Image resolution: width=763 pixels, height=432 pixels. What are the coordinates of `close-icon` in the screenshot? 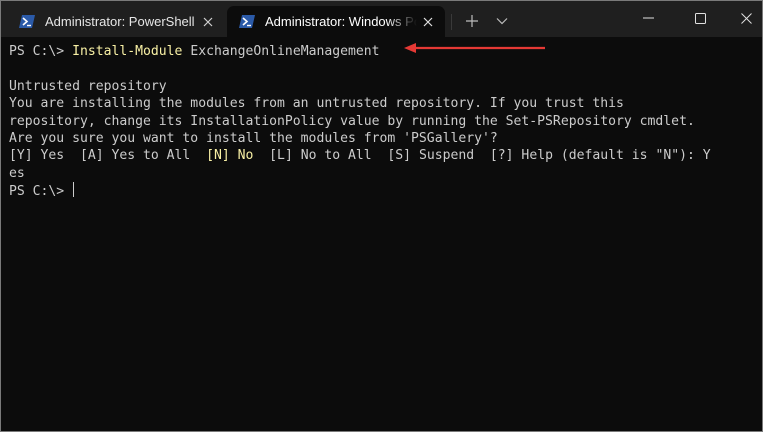 It's located at (742, 18).